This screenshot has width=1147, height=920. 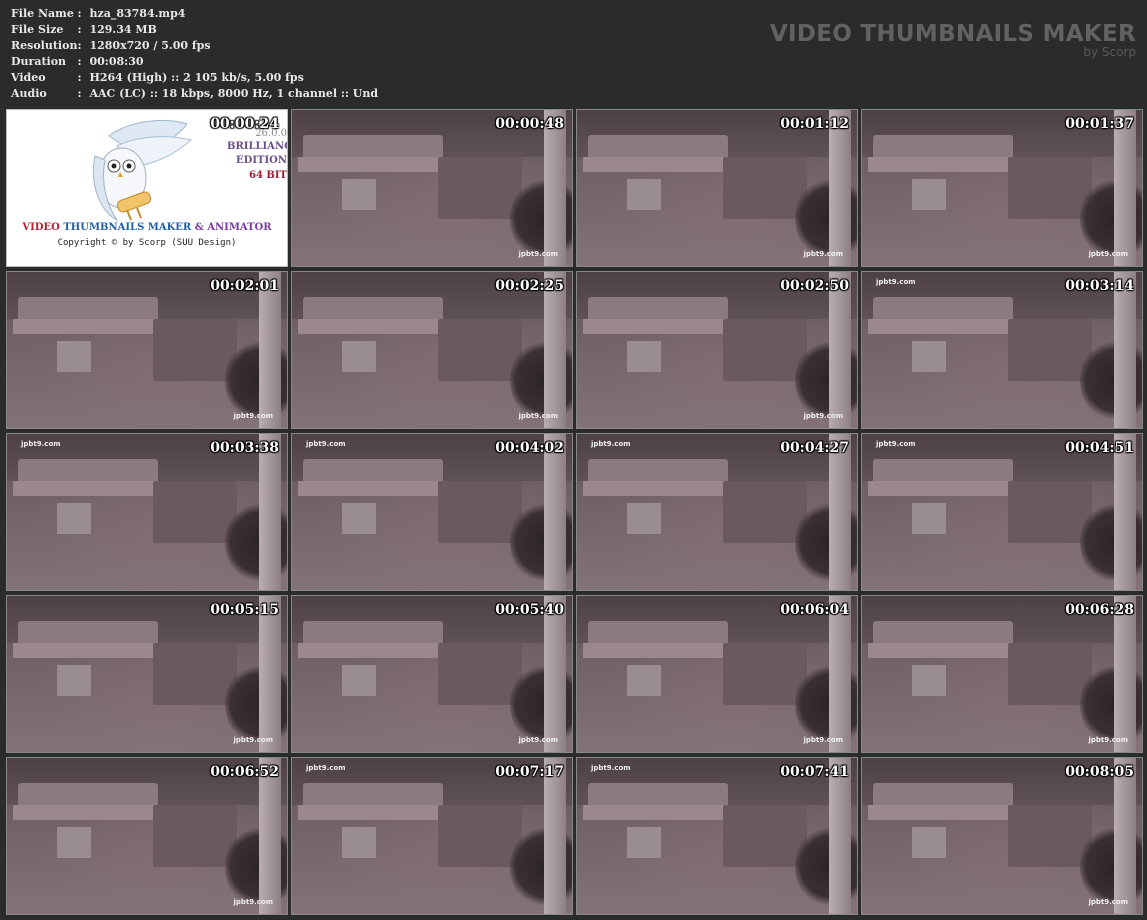 I want to click on edition-line-3: 64 BIT, so click(x=268, y=175).